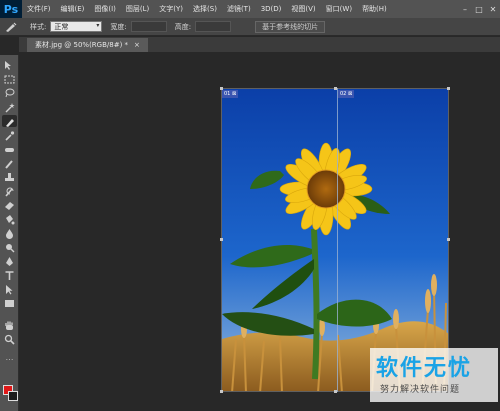 This screenshot has width=500, height=411. I want to click on minimize-button: –, so click(465, 9).